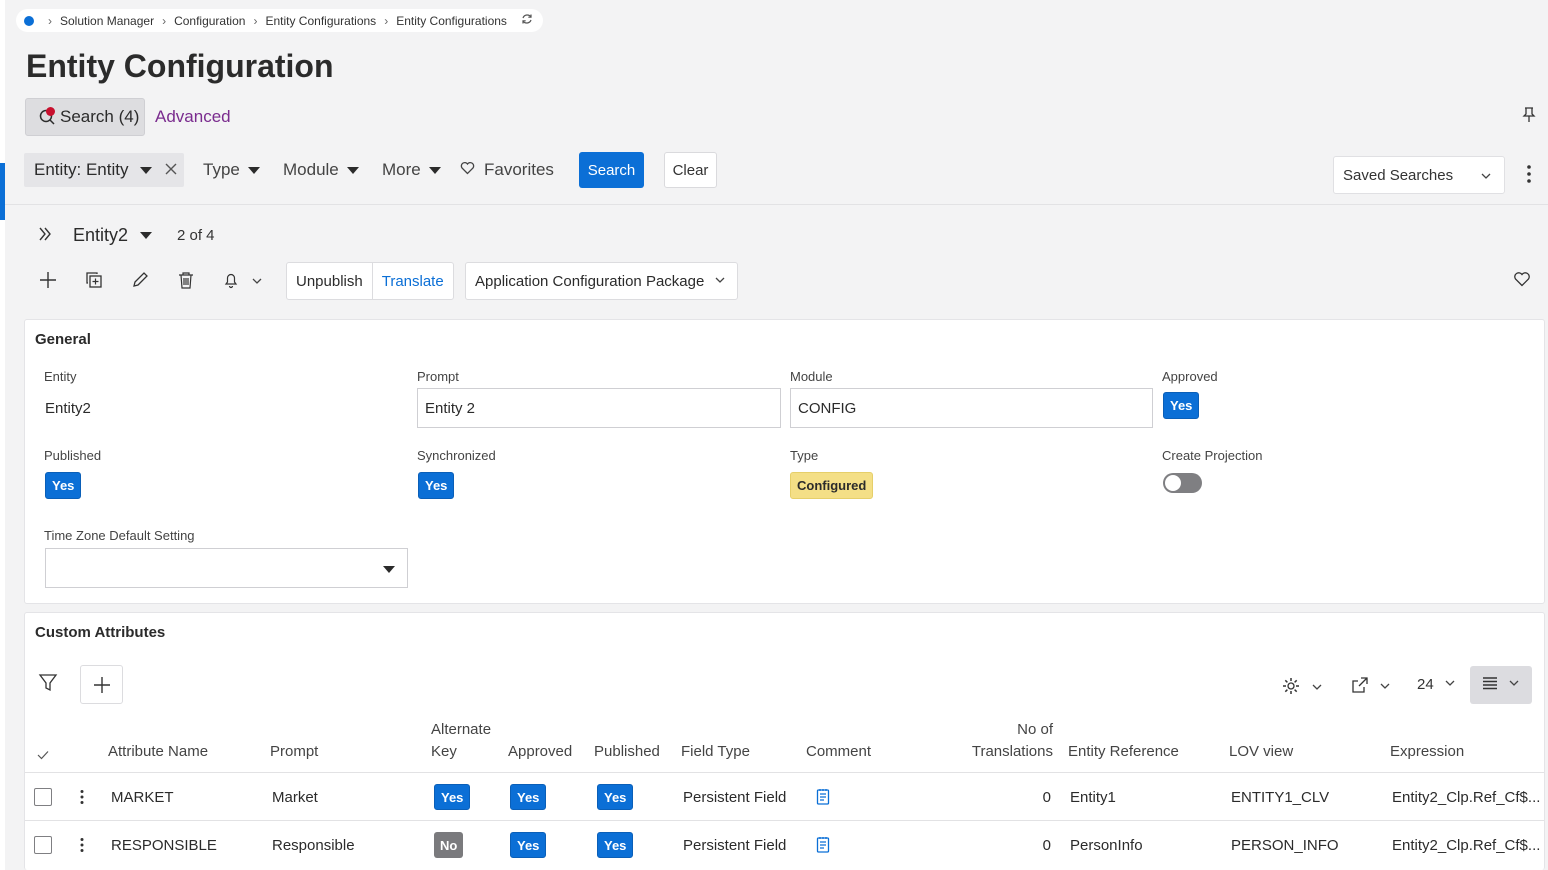 Image resolution: width=1548 pixels, height=870 pixels. Describe the element at coordinates (63, 339) in the screenshot. I see `general-title: General` at that location.